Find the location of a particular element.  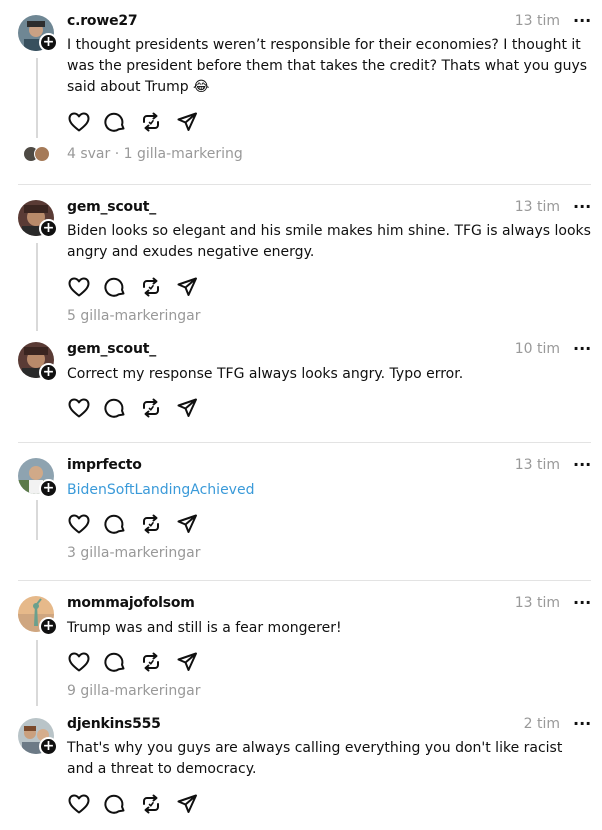

post-stats: 3 gilla-markeringar is located at coordinates (133, 553).